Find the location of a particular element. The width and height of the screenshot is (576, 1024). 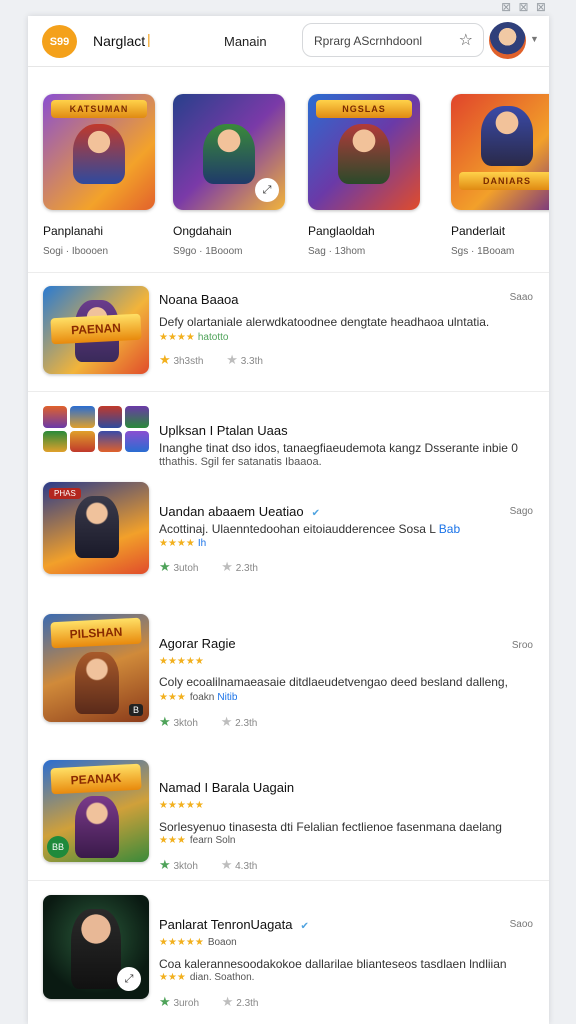

item-title: Namad I Barala Uagain is located at coordinates (226, 787).